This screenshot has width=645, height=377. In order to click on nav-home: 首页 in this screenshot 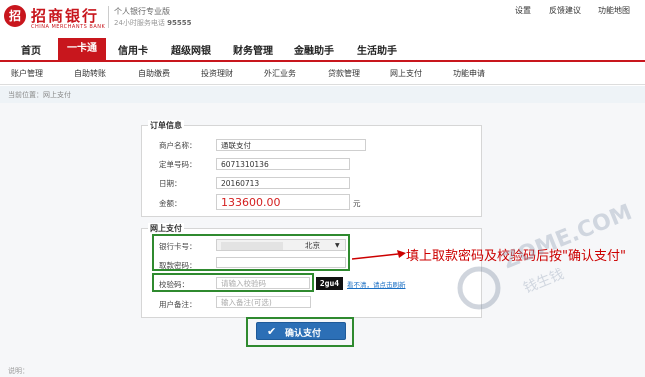, I will do `click(31, 49)`.